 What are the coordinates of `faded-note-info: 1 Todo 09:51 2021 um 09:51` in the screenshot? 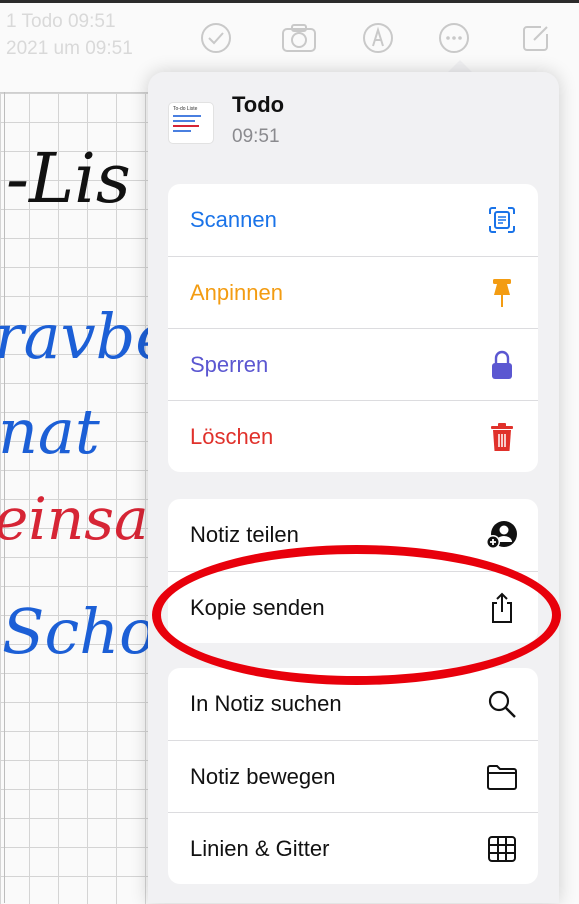 It's located at (69, 35).